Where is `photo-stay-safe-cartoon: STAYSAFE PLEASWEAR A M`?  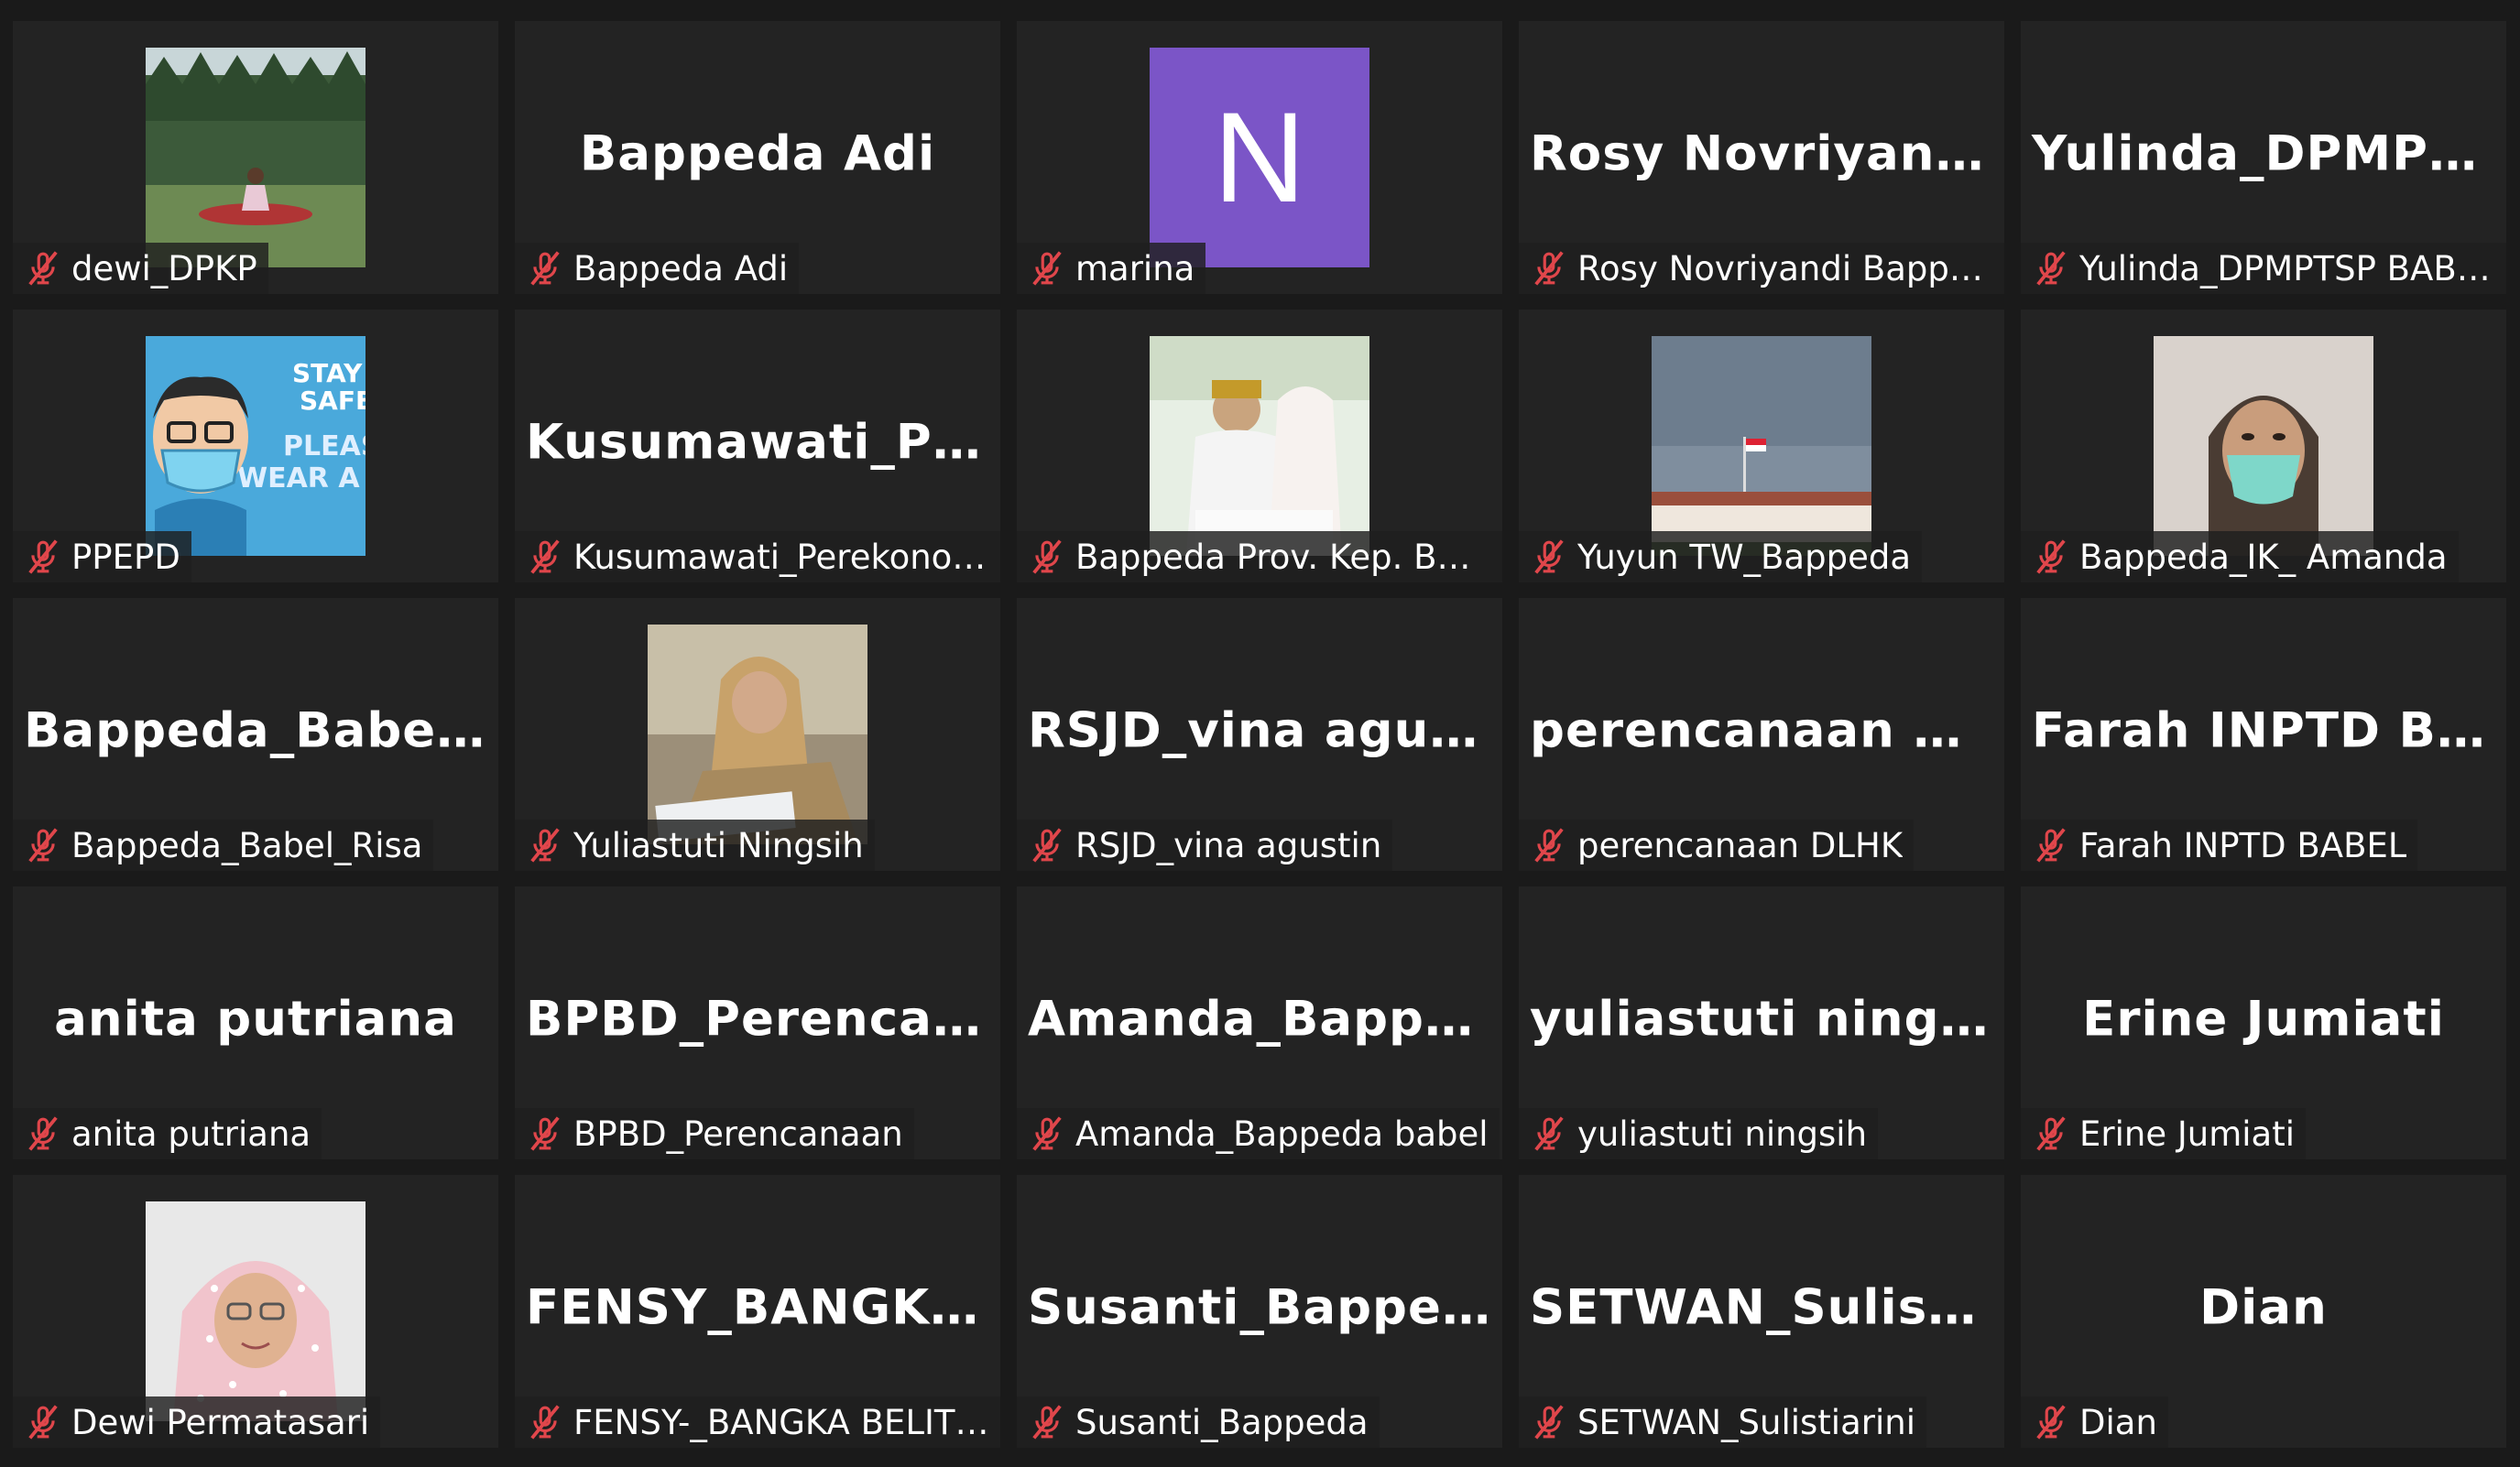
photo-stay-safe-cartoon: STAYSAFE PLEASWEAR A M is located at coordinates (255, 446).